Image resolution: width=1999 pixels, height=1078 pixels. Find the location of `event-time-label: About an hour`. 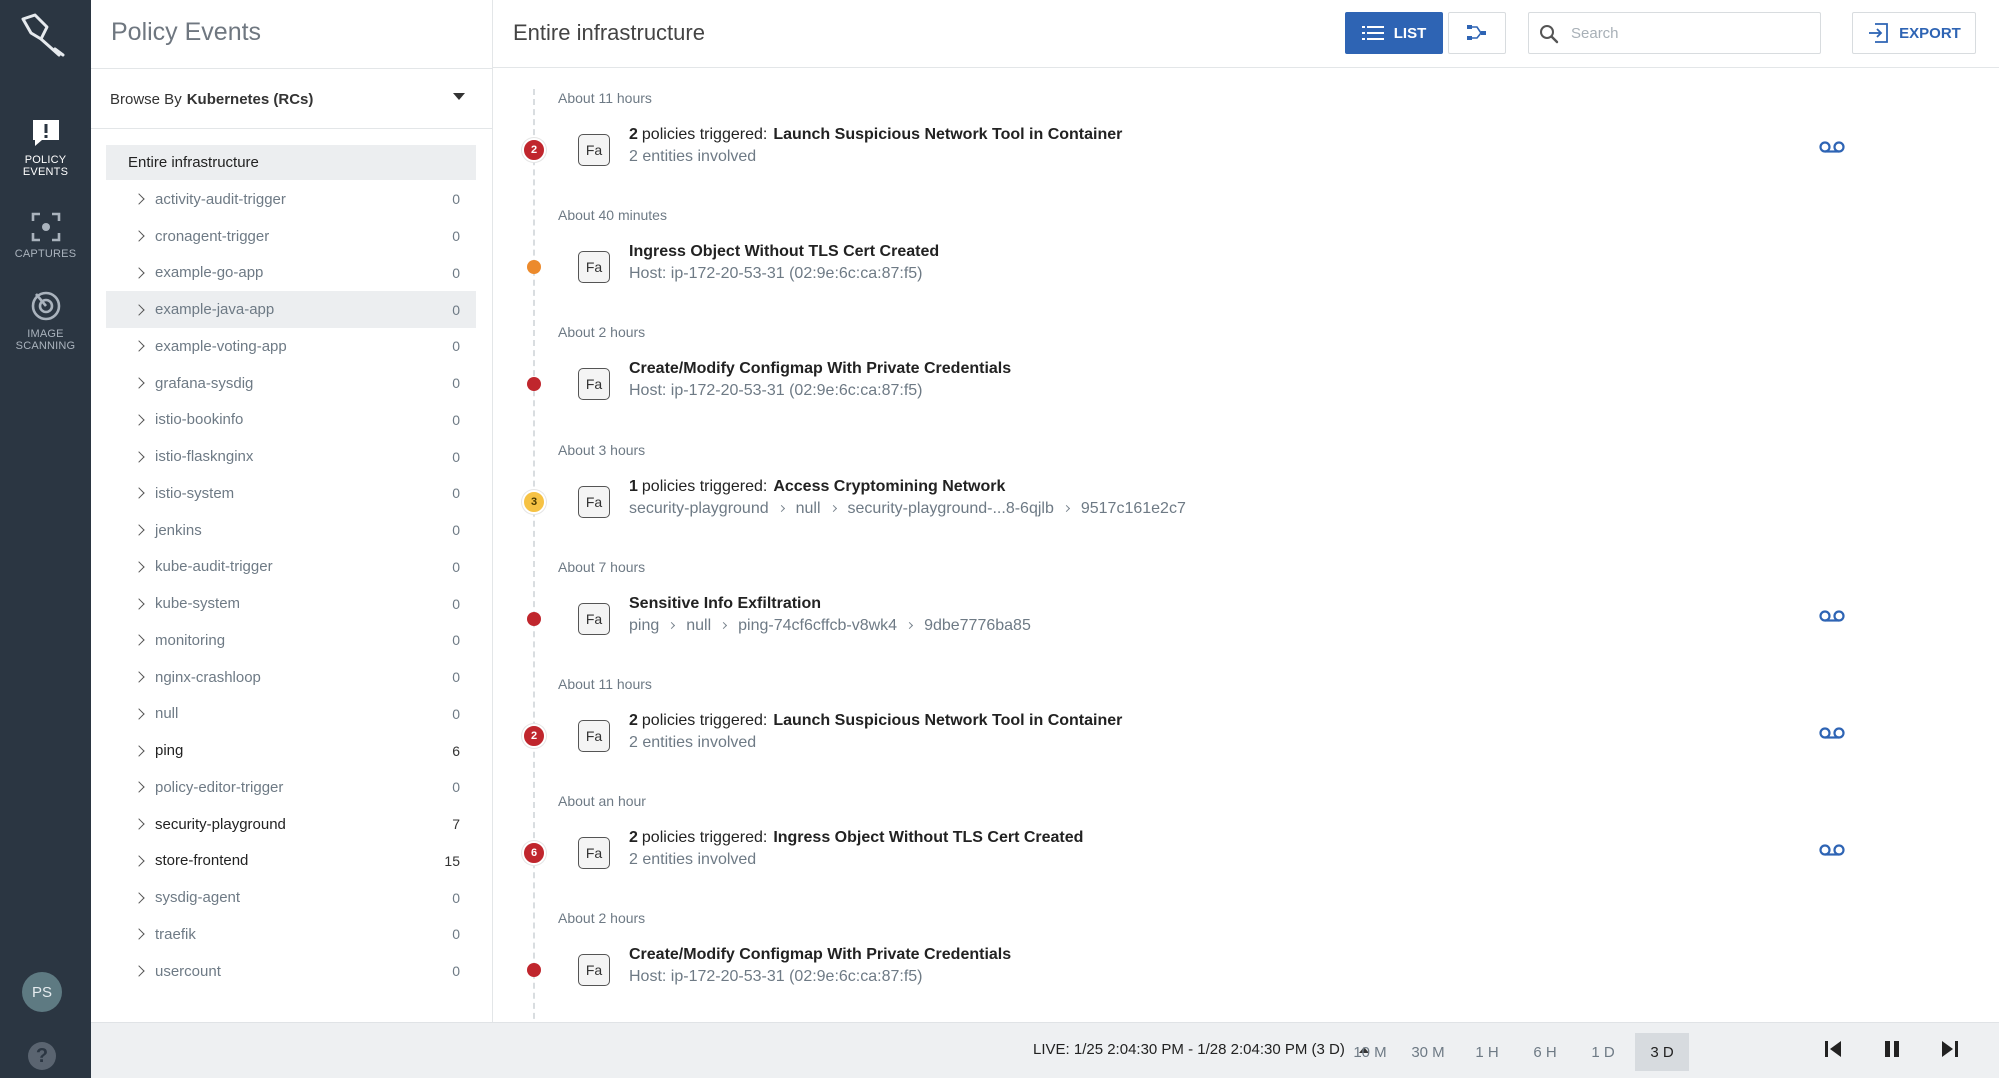

event-time-label: About an hour is located at coordinates (602, 801).